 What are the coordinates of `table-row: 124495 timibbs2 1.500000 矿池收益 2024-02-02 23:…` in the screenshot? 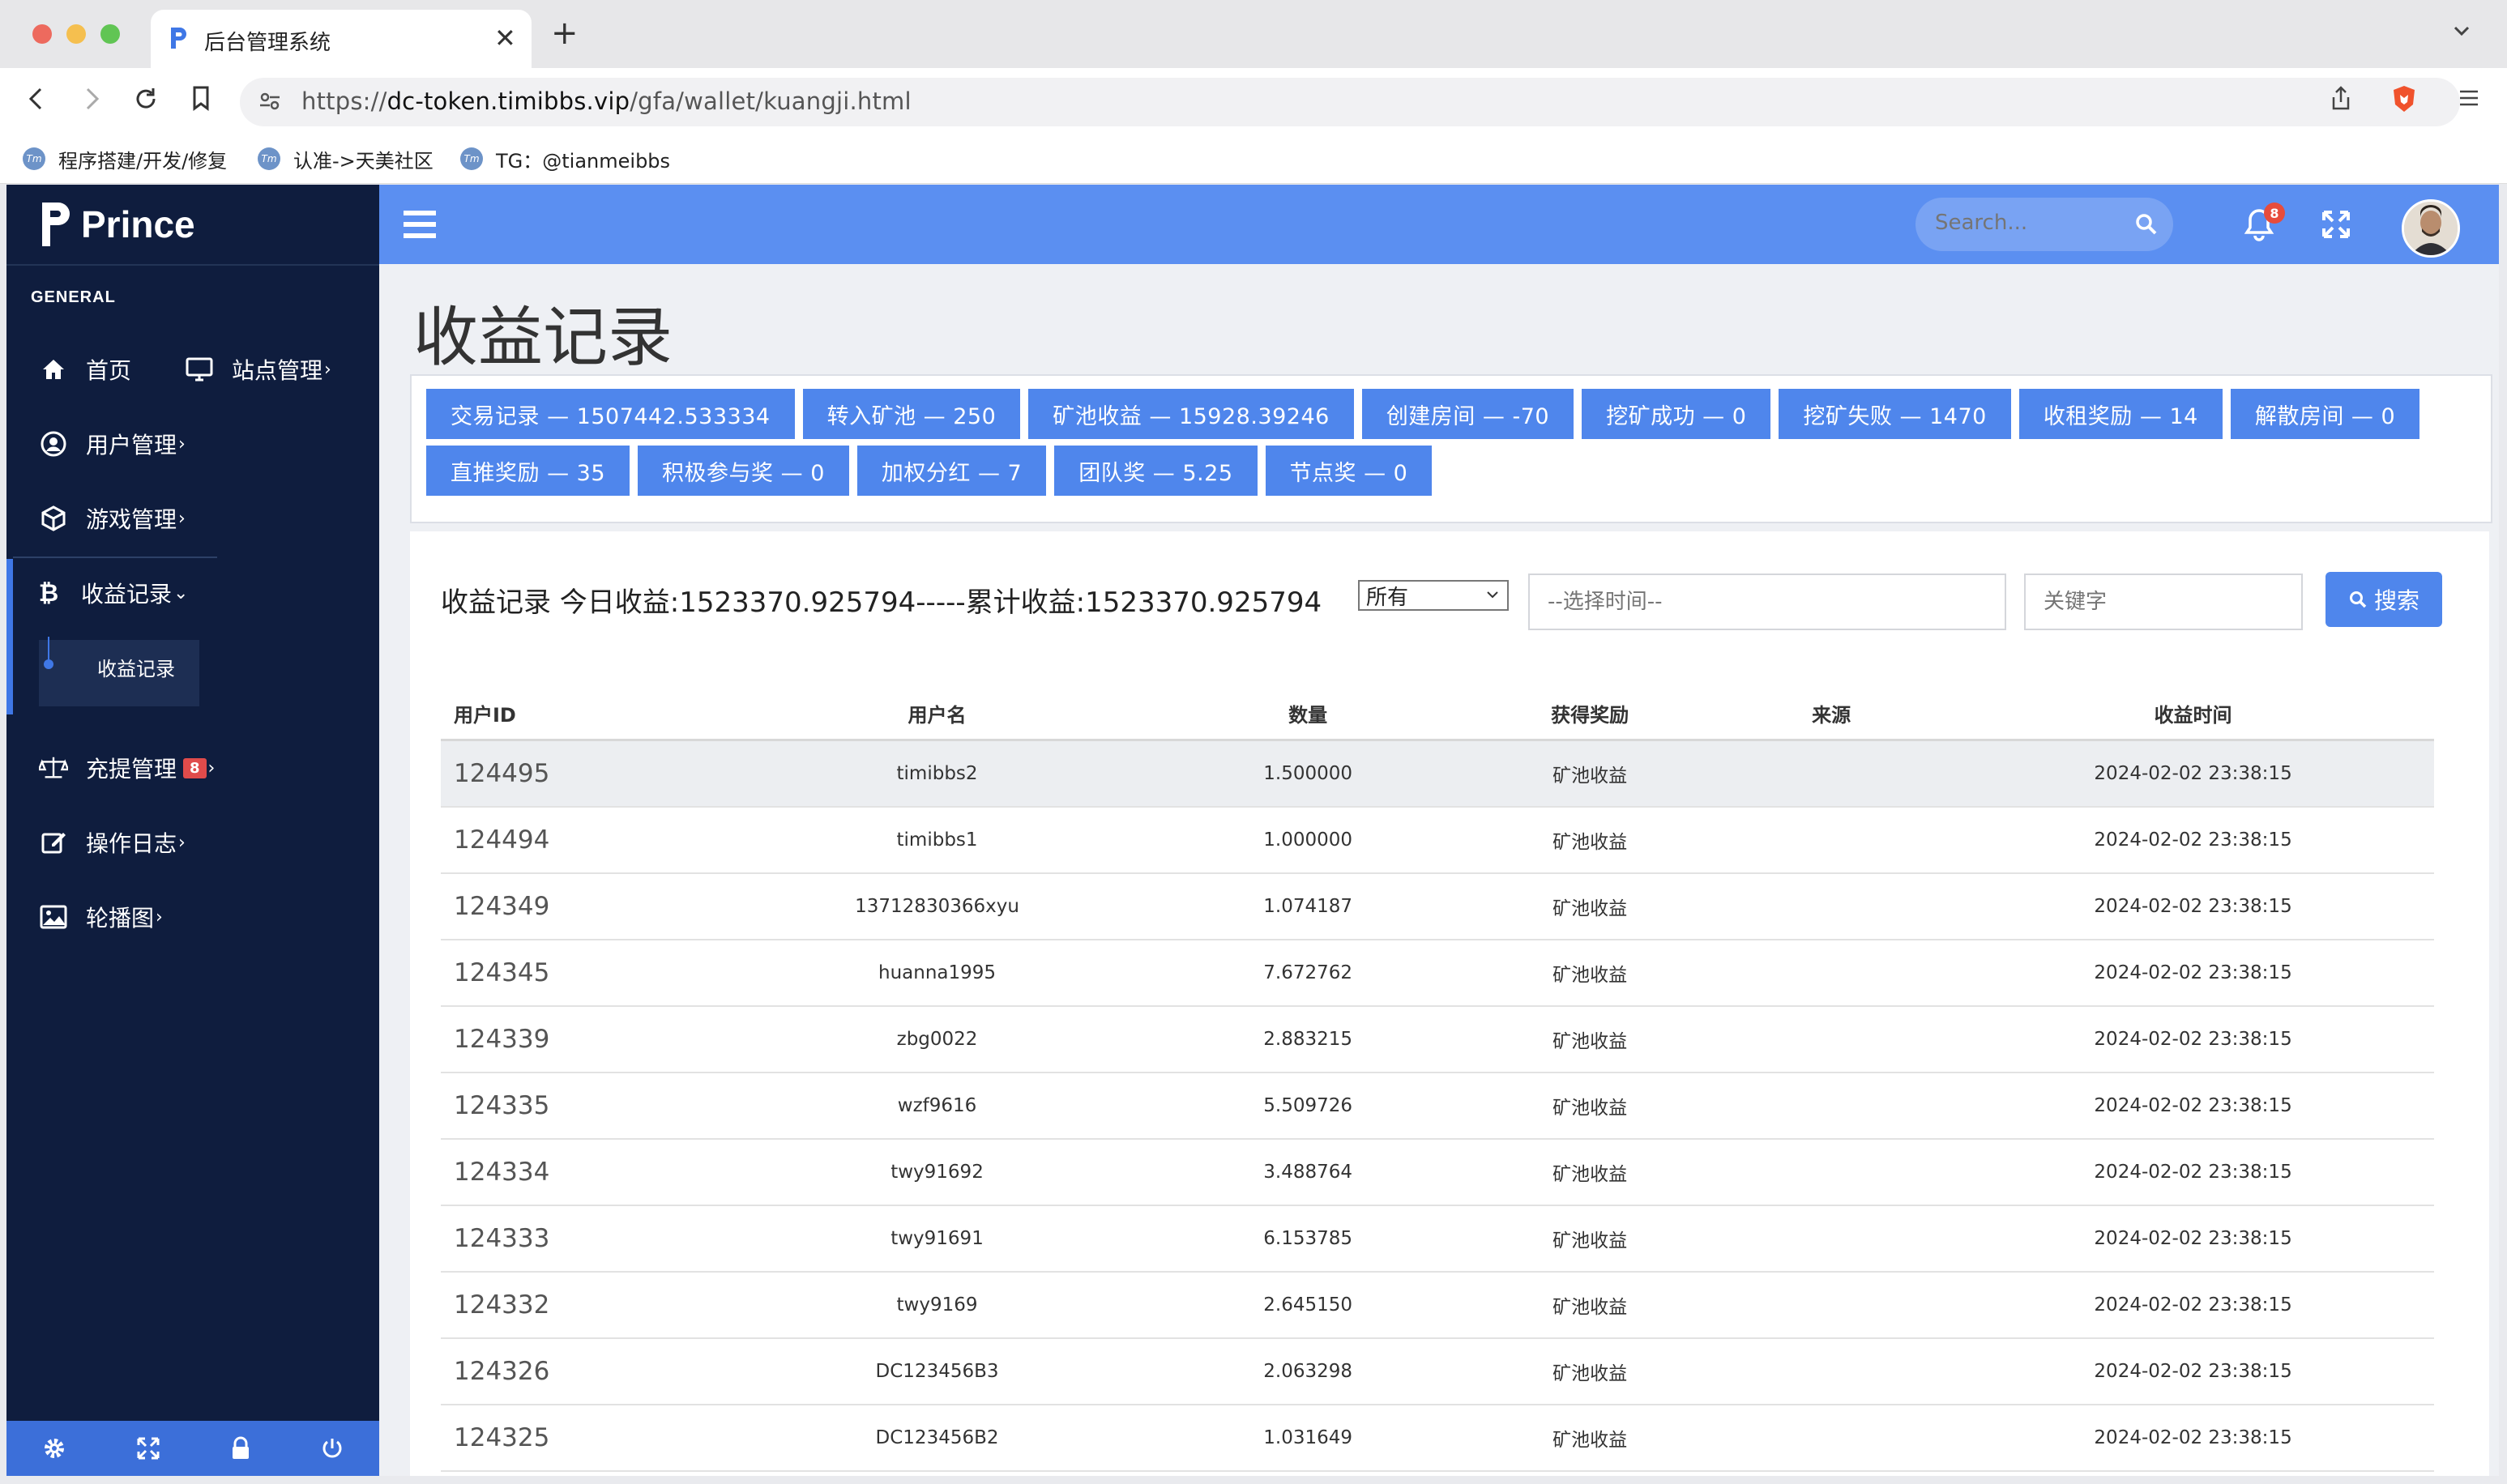 It's located at (1437, 774).